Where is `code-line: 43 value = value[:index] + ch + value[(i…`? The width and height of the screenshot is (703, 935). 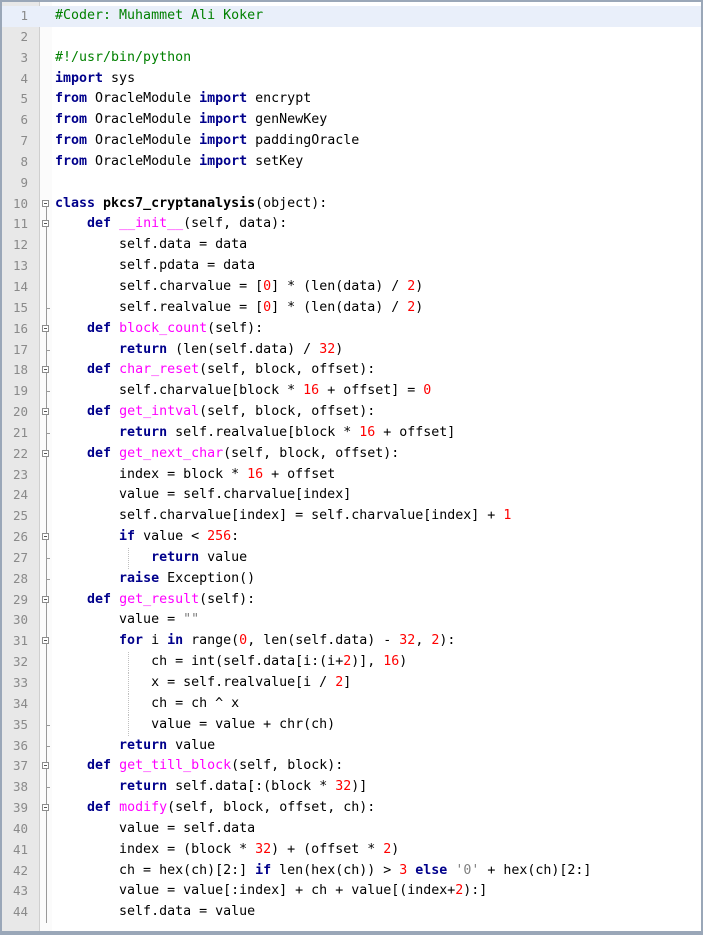
code-line: 43 value = value[:index] + ch + value[(i… is located at coordinates (351, 892).